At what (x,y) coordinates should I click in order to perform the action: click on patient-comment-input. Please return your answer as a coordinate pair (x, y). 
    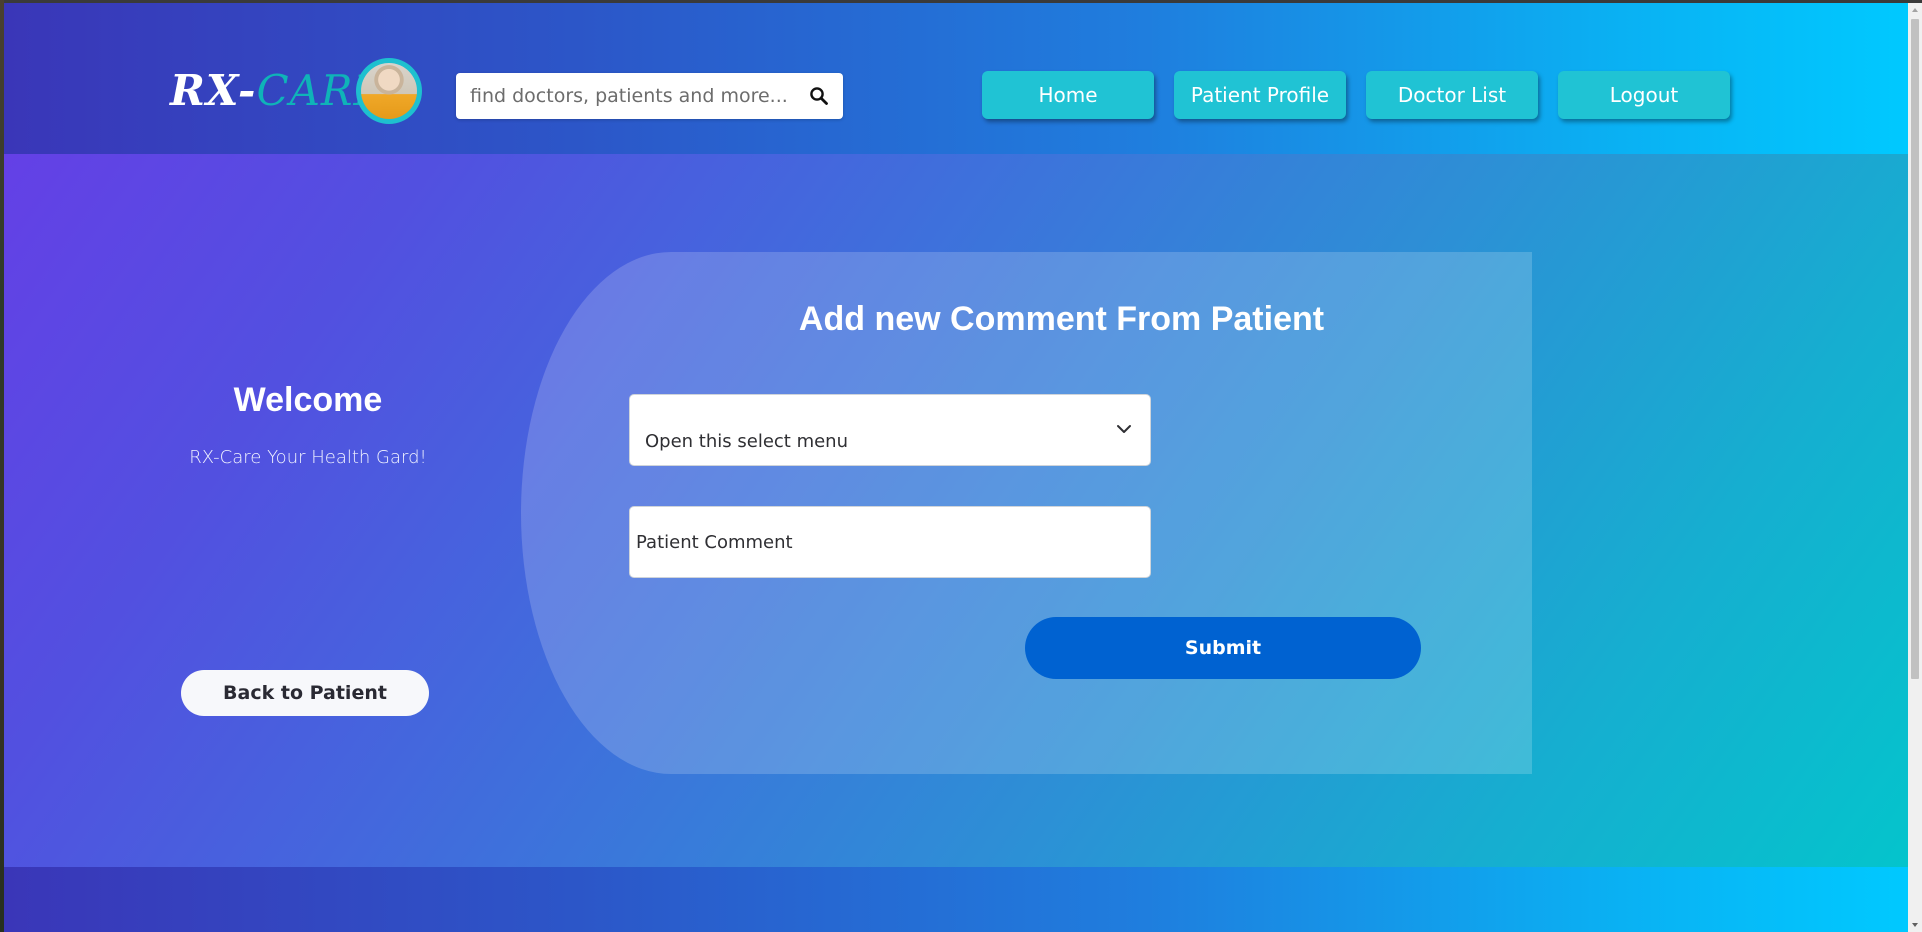
    Looking at the image, I should click on (886, 542).